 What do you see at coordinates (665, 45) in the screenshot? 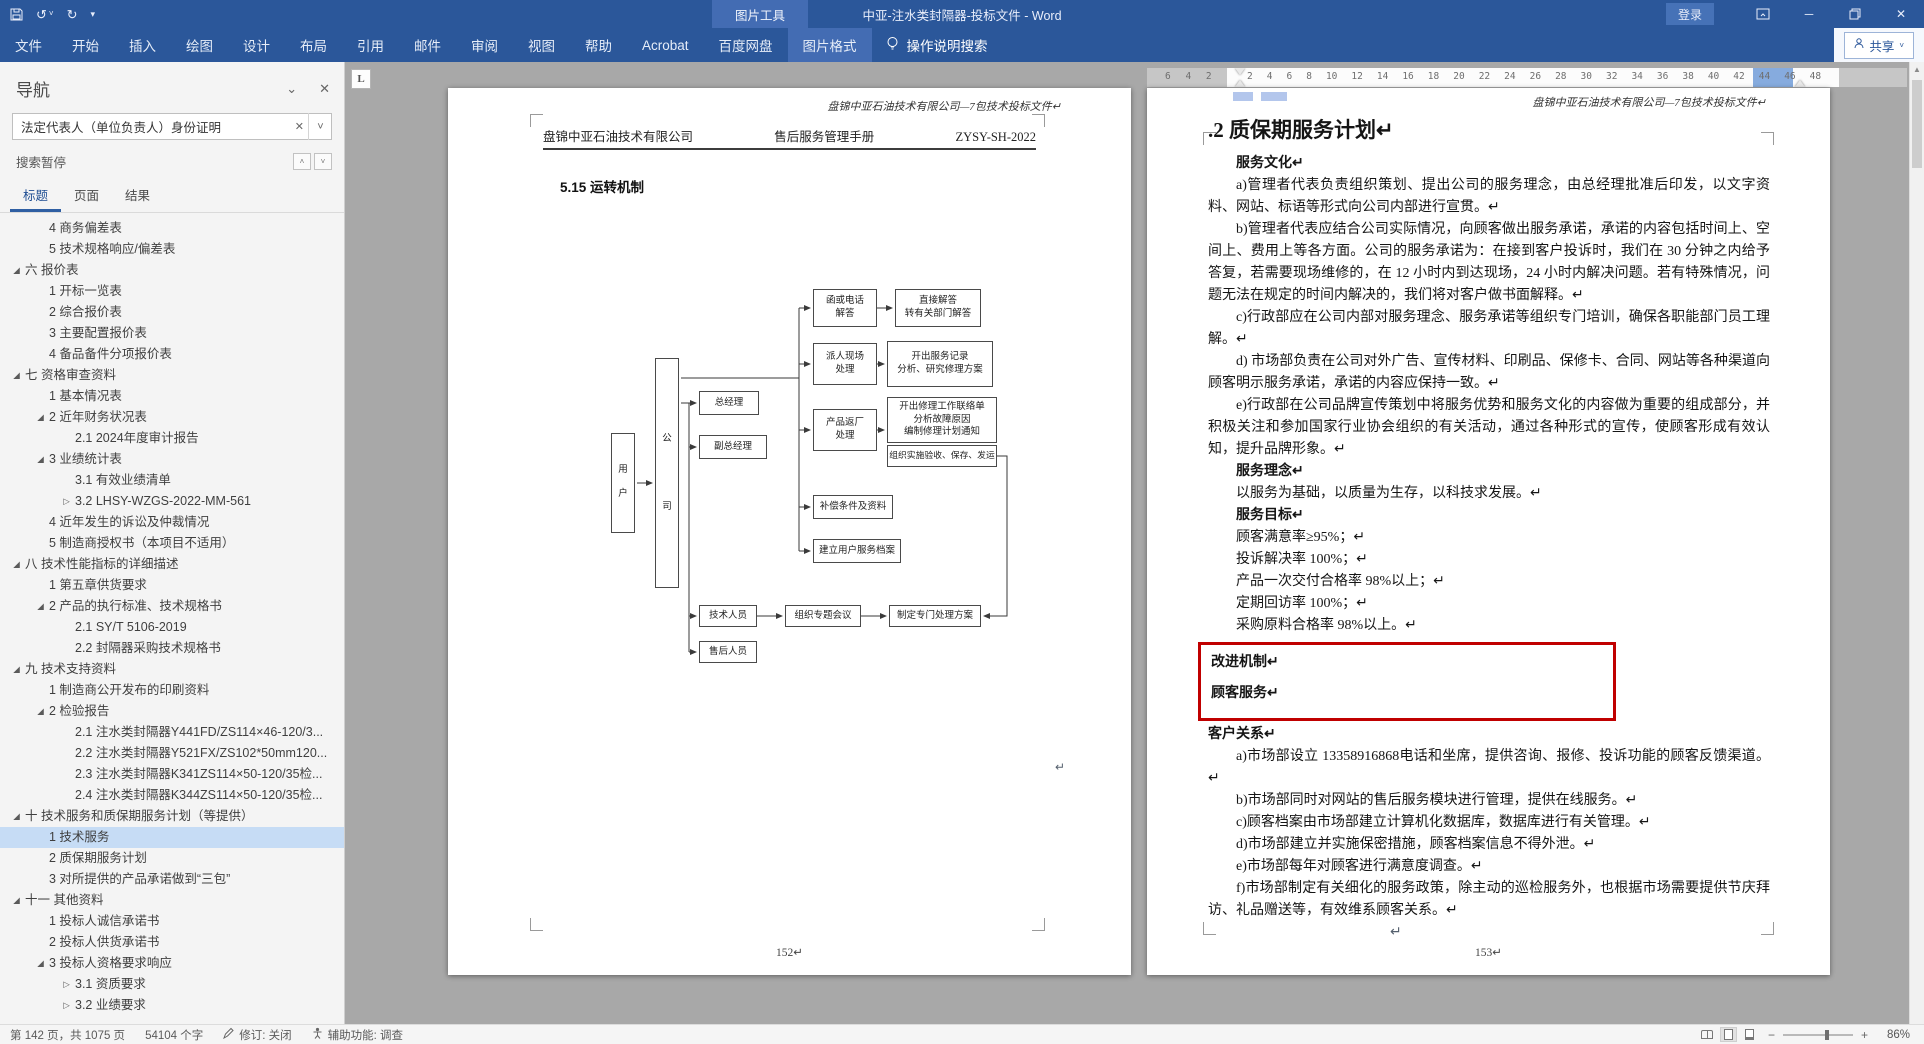
I see `tab-acrobat: Acrobat` at bounding box center [665, 45].